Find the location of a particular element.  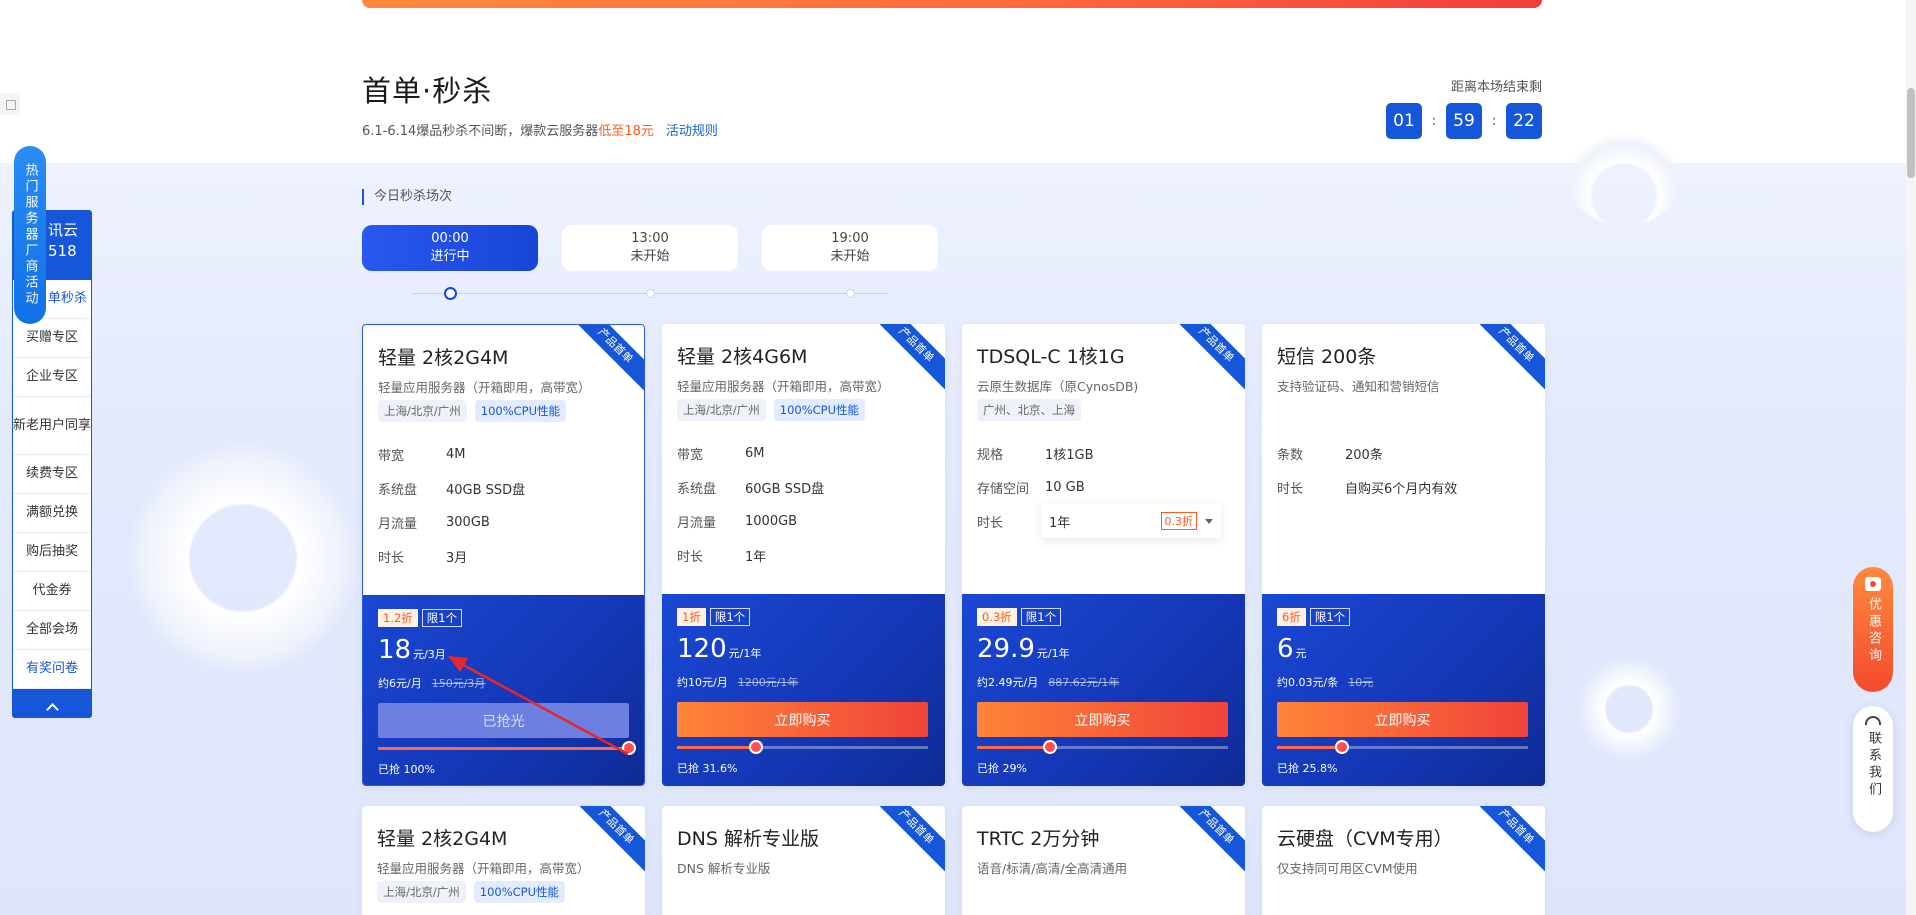

price-unit: 元/1年 is located at coordinates (745, 653).